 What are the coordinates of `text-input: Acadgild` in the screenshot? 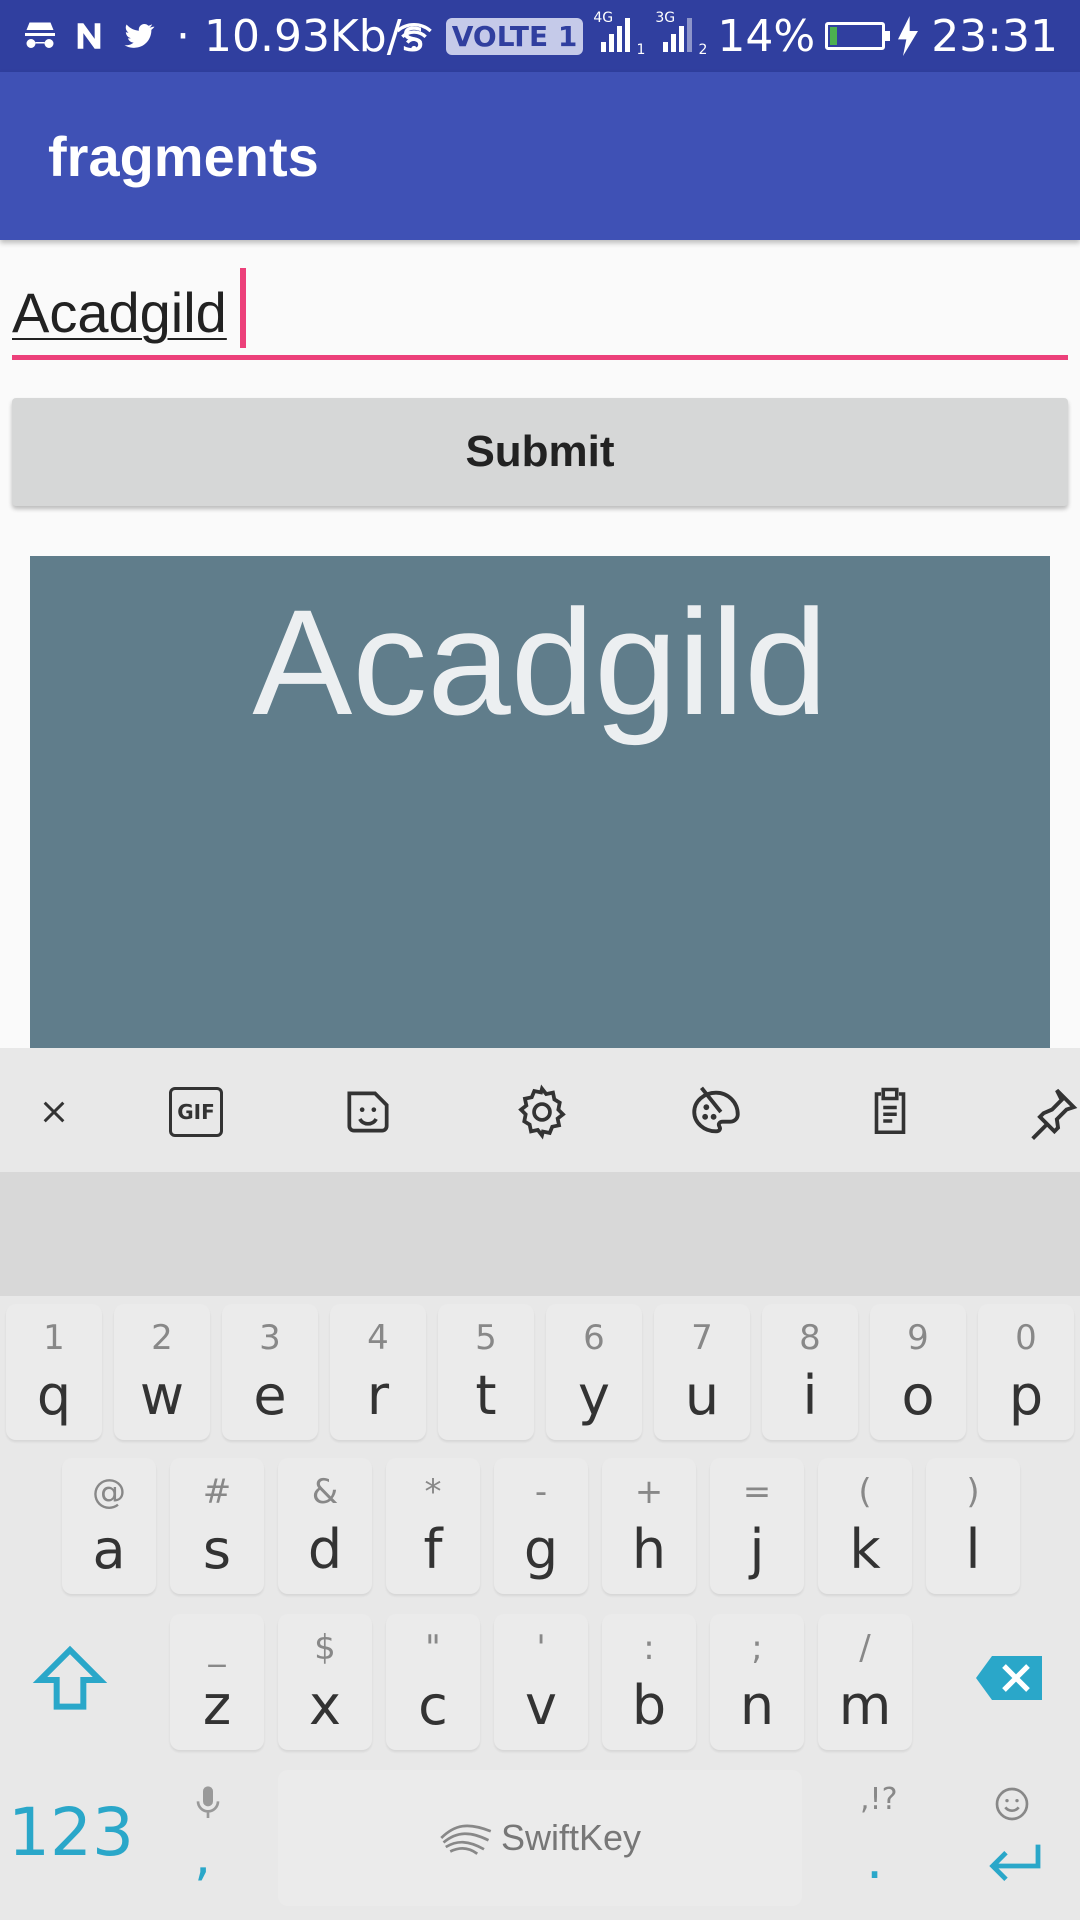 It's located at (540, 314).